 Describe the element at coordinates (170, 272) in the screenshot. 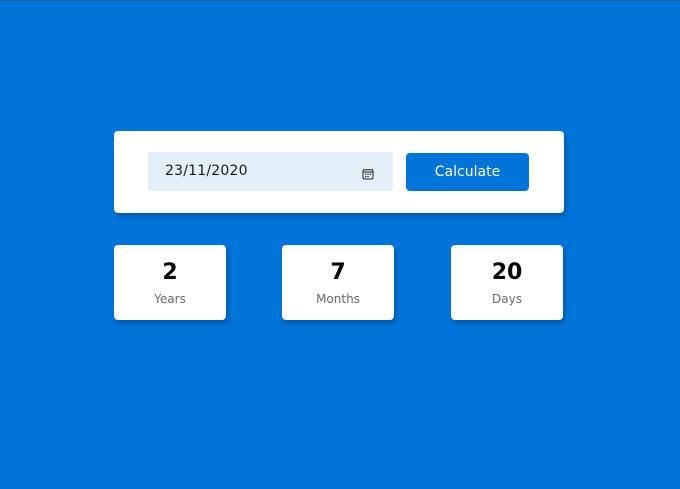

I see `years-value: 2` at that location.